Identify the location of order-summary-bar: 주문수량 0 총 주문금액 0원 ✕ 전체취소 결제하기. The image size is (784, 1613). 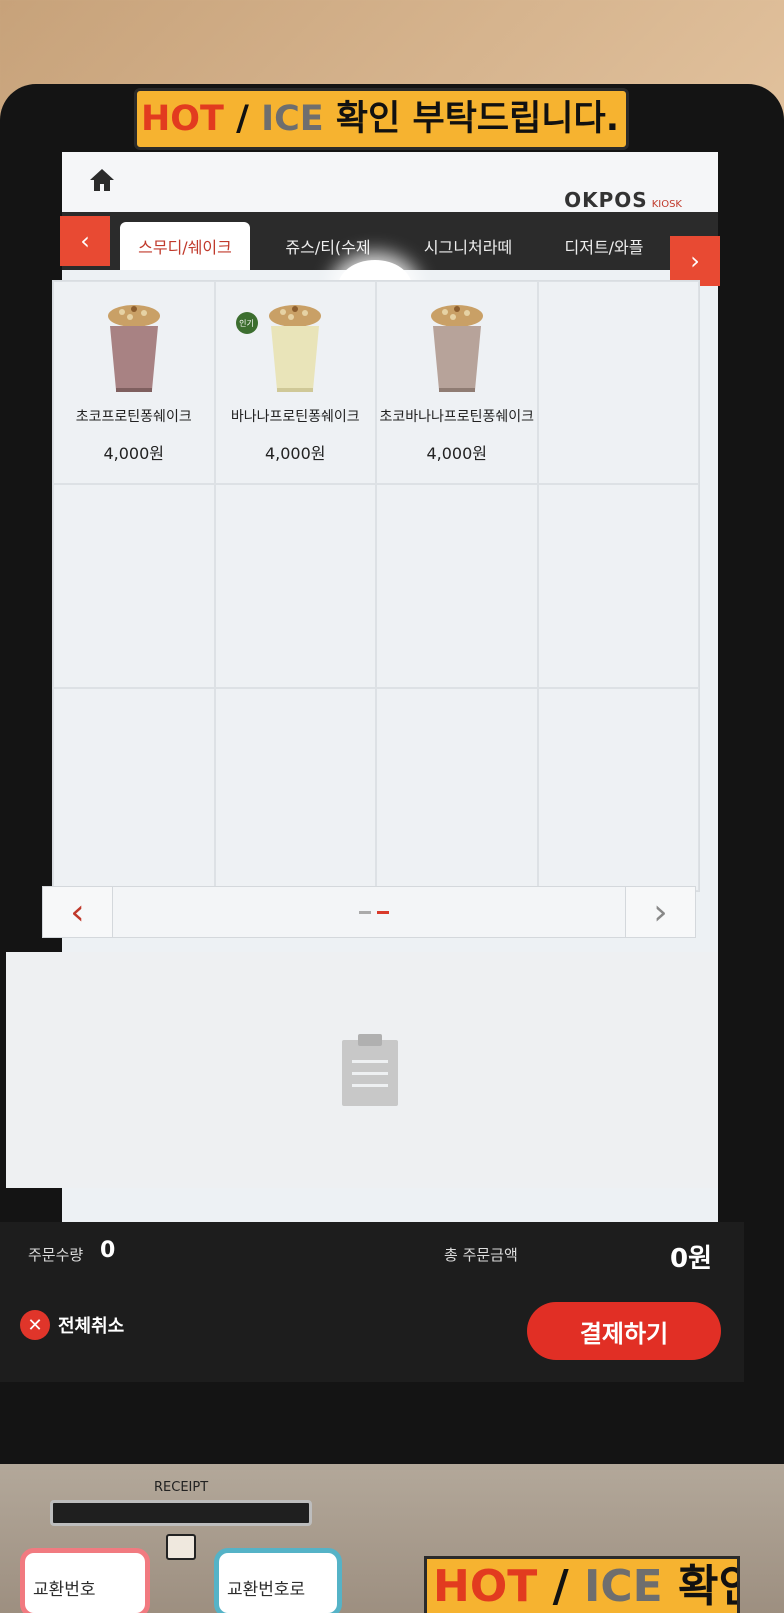
(372, 1302).